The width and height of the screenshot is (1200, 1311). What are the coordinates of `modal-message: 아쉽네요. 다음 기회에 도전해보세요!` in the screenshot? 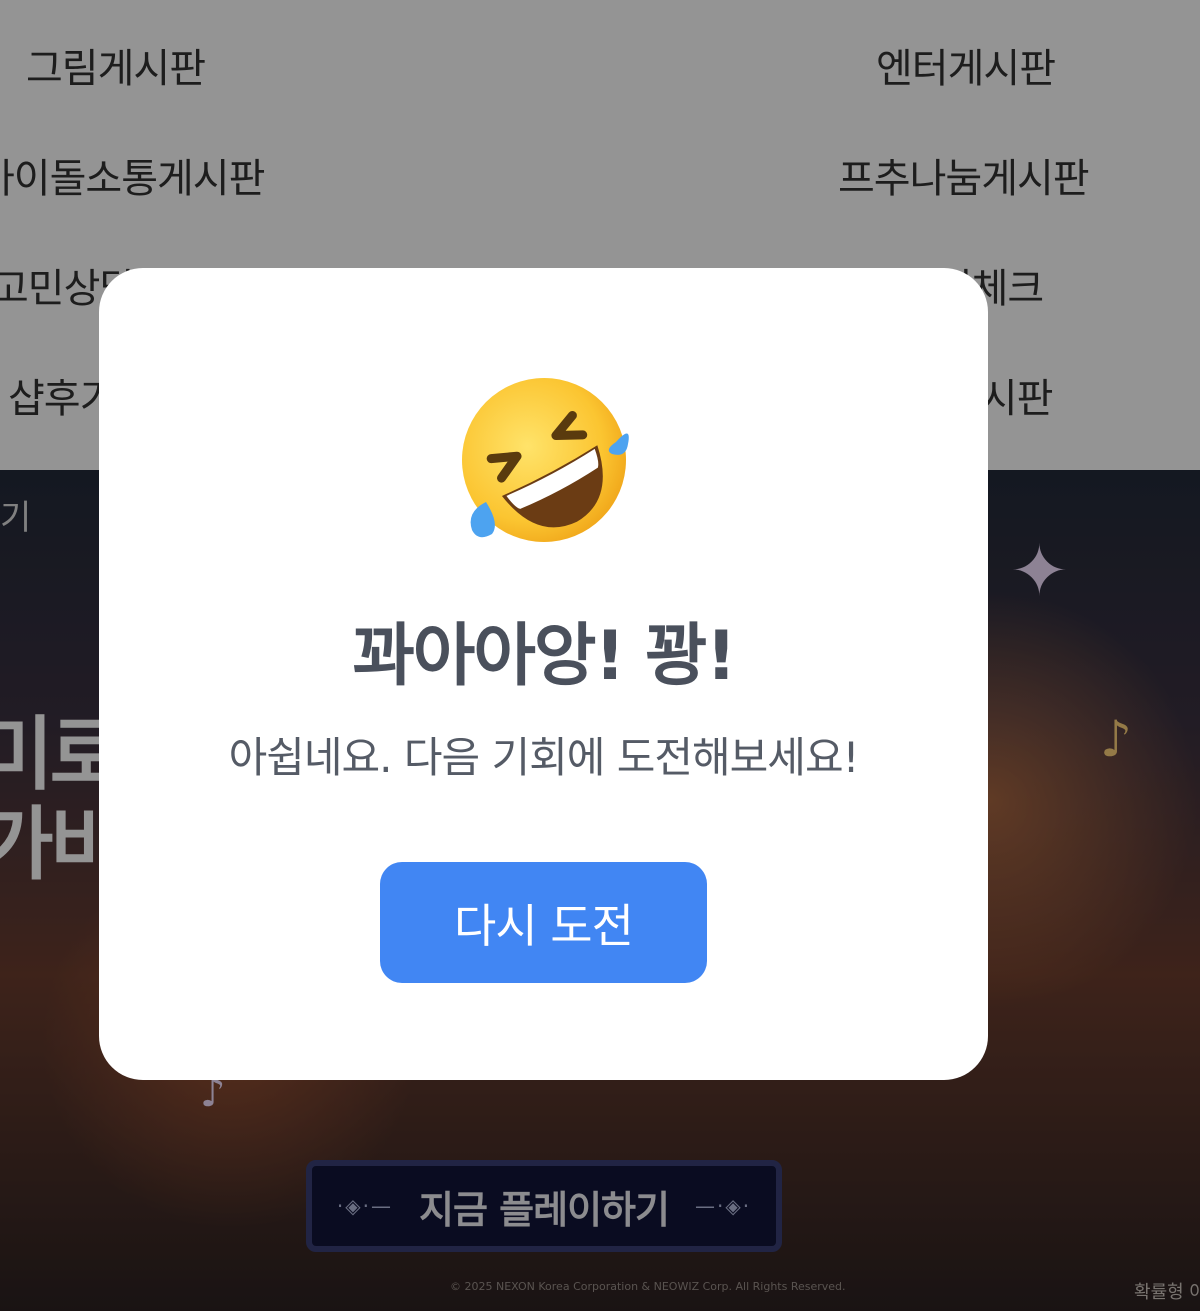 It's located at (544, 757).